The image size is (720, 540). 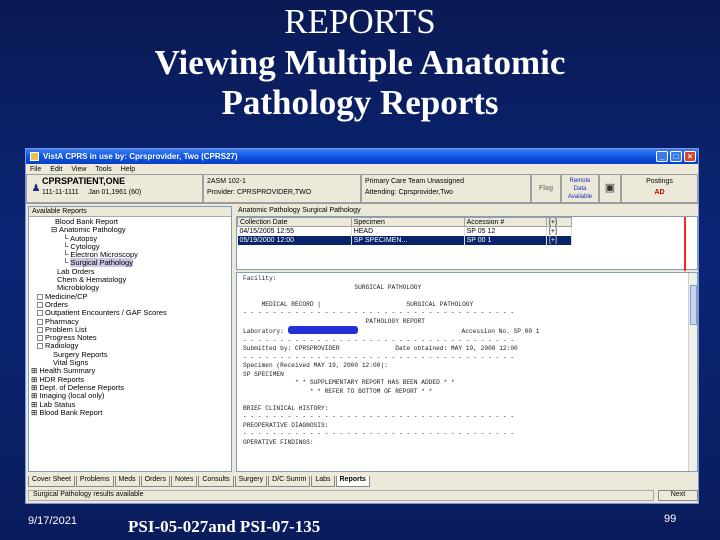 What do you see at coordinates (559, 222) in the screenshot?
I see `column-header: [+]` at bounding box center [559, 222].